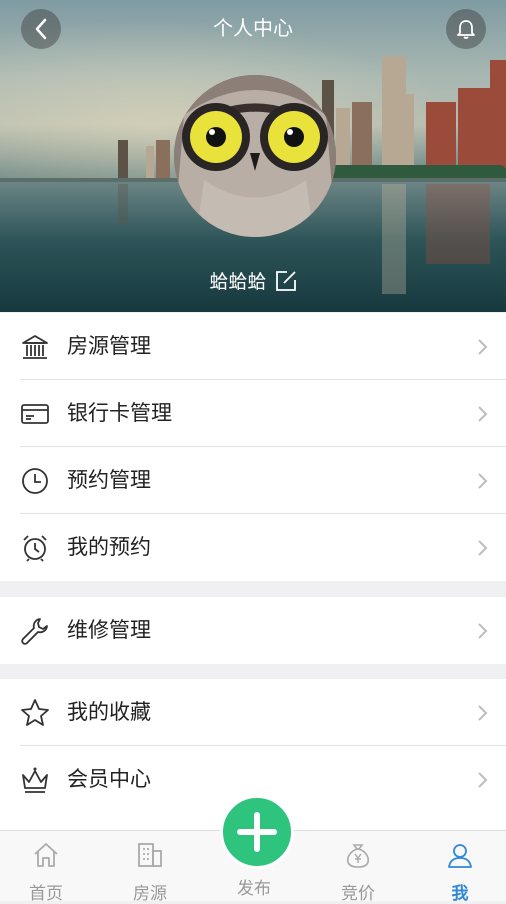  I want to click on alarm-clock-icon, so click(35, 548).